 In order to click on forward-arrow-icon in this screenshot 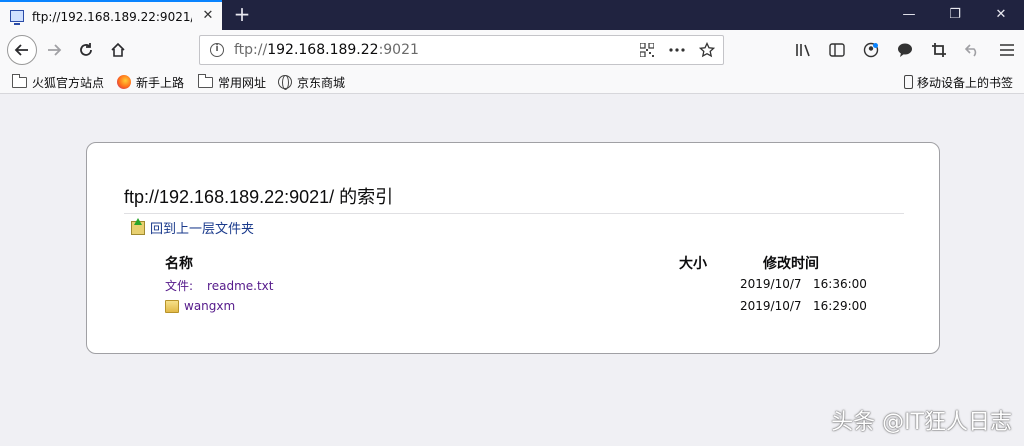, I will do `click(55, 50)`.